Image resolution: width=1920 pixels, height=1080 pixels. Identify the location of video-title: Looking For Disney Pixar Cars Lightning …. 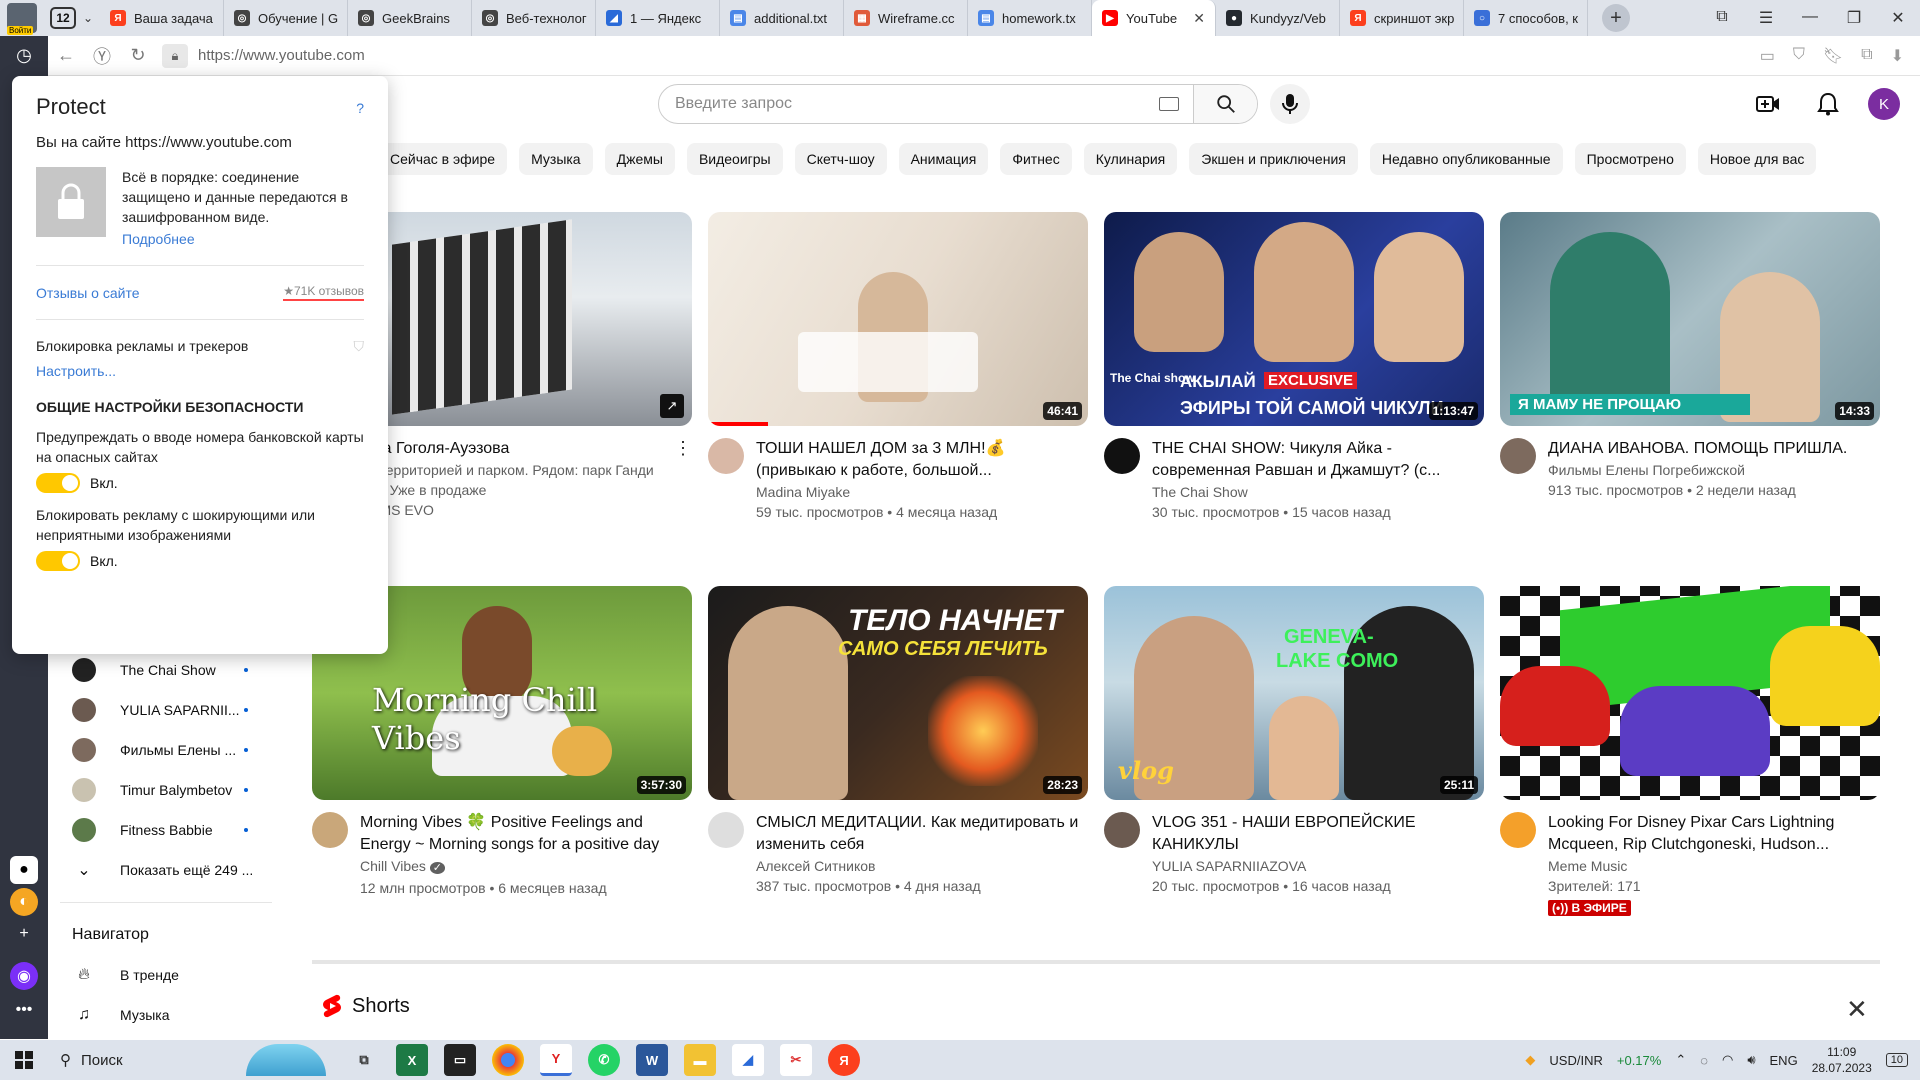
(1714, 834).